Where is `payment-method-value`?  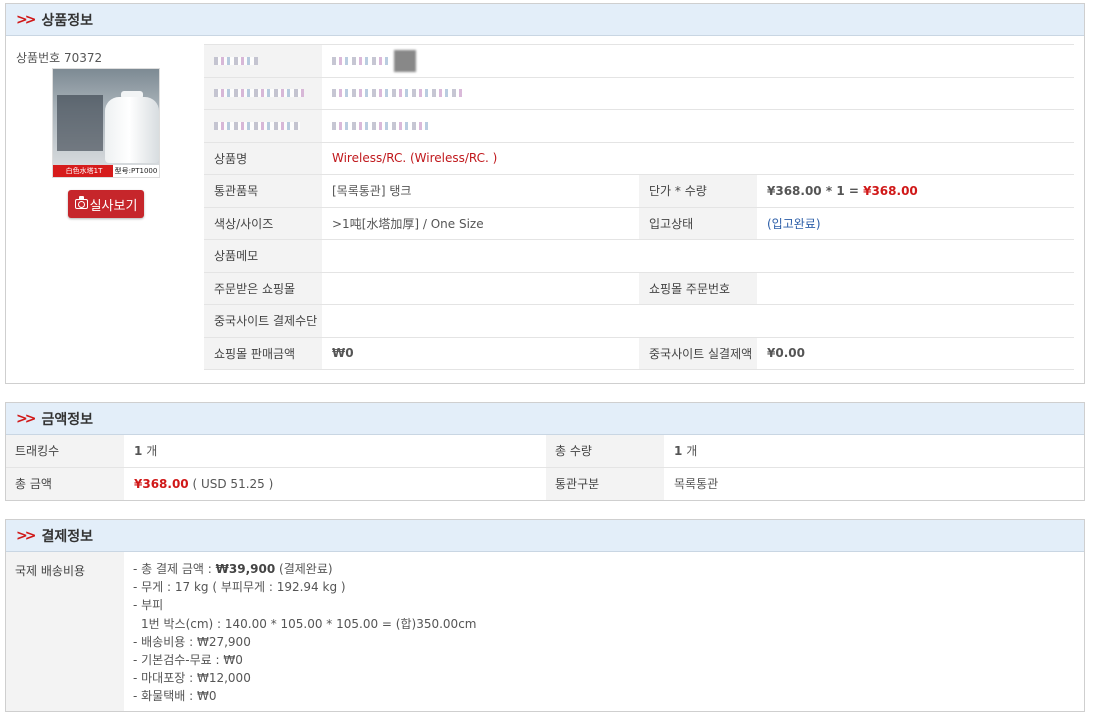
payment-method-value is located at coordinates (698, 321).